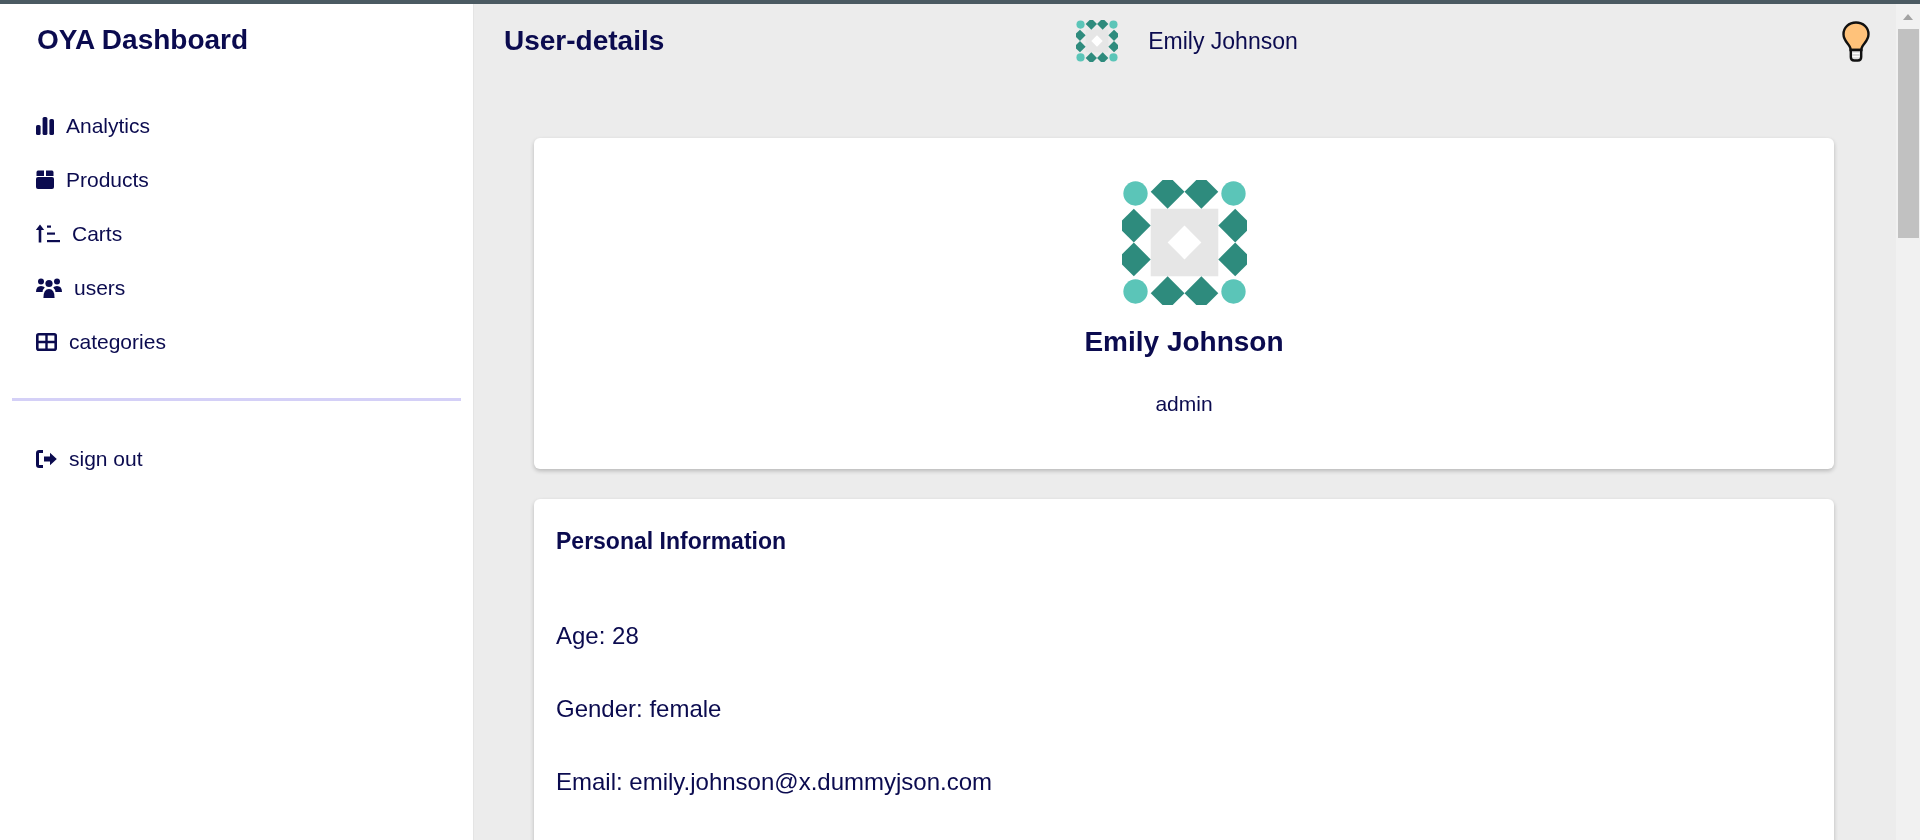  I want to click on section-title: Personal Information, so click(671, 541).